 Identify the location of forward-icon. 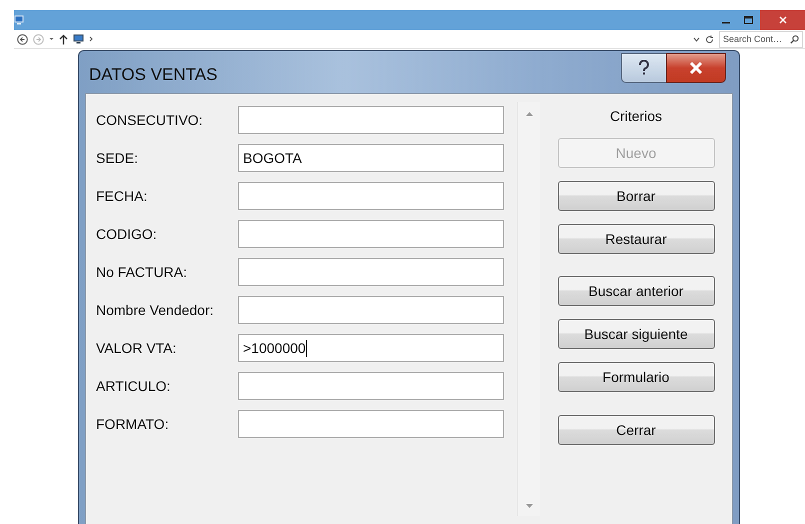
(38, 39).